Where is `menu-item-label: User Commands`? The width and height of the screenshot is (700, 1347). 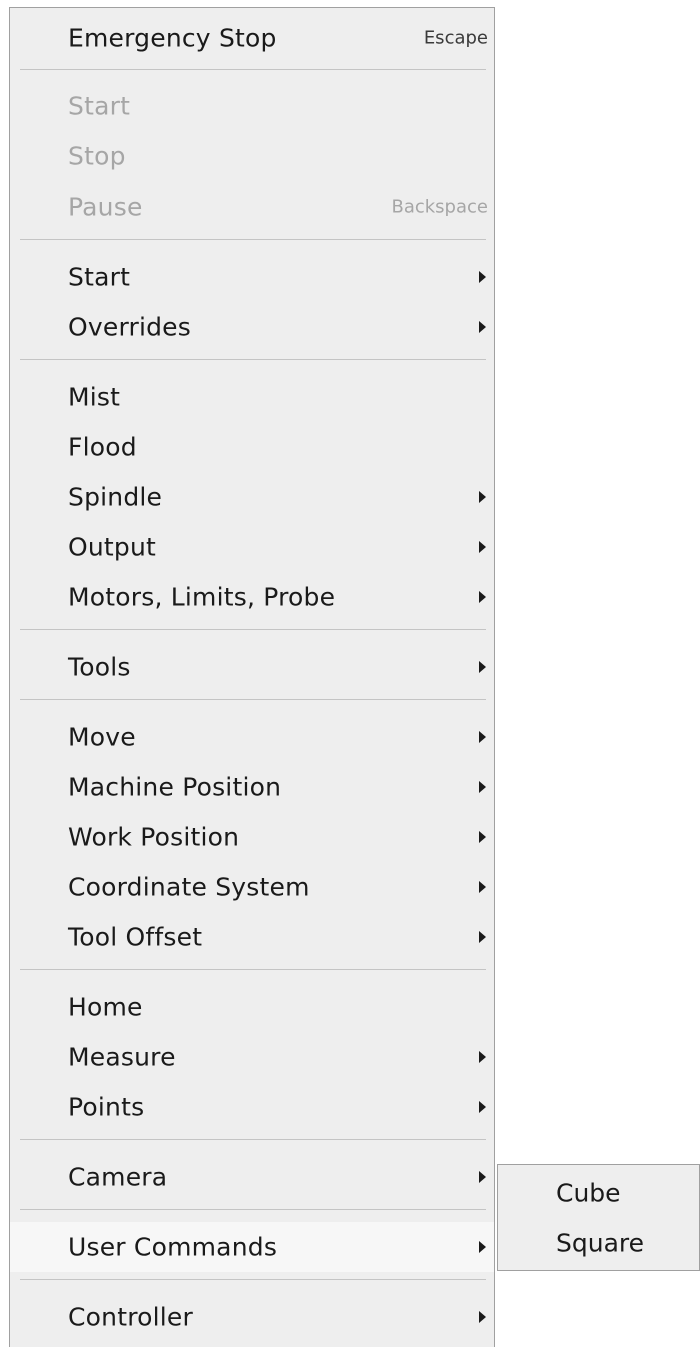 menu-item-label: User Commands is located at coordinates (173, 1247).